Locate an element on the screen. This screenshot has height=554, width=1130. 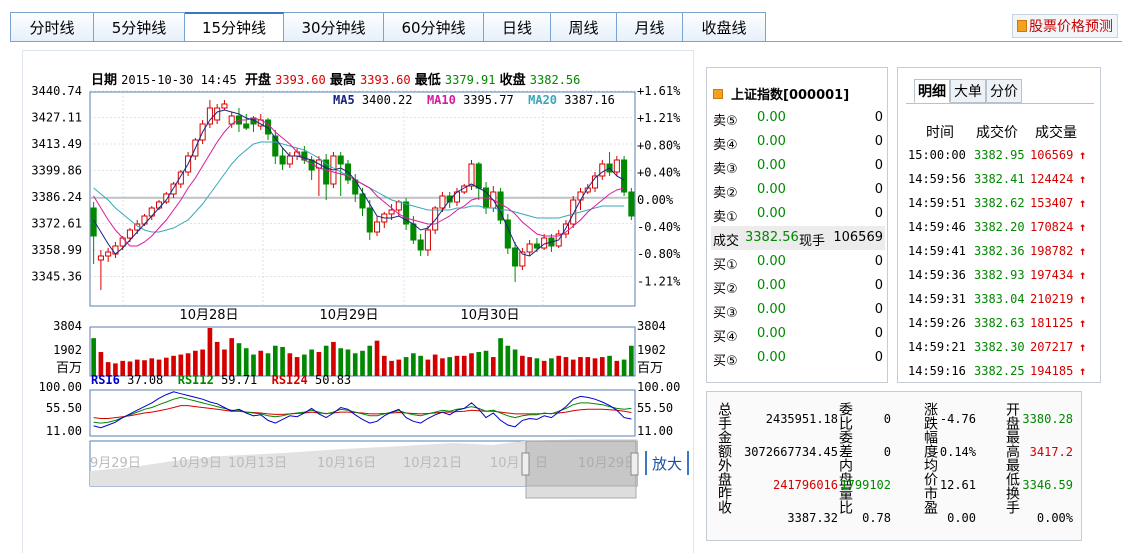
quote-label: 买② is located at coordinates (725, 289).